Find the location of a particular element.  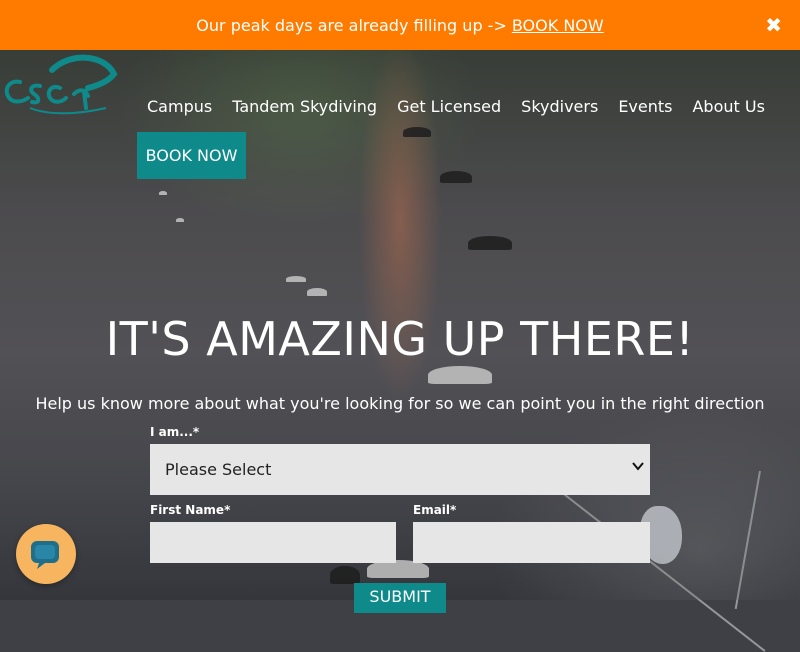

first-name-label: First Name* is located at coordinates (190, 510).